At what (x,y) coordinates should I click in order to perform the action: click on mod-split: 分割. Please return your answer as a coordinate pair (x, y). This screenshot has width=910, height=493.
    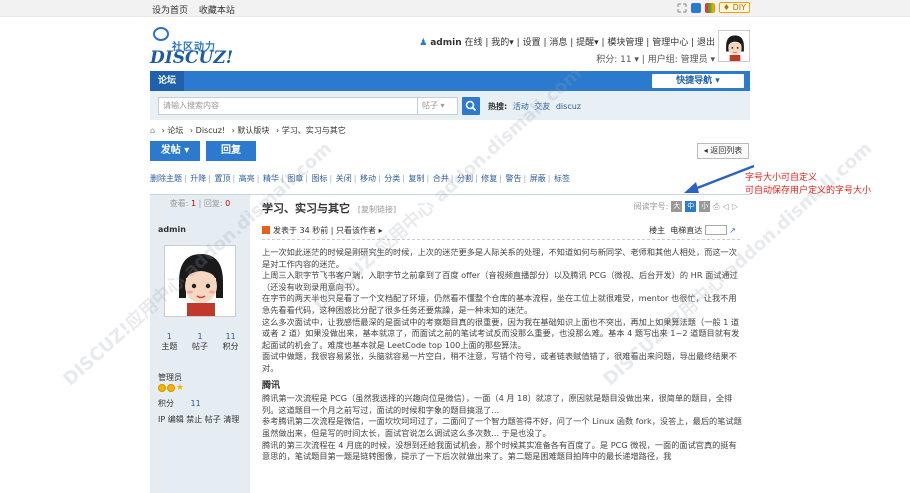
    Looking at the image, I should click on (465, 178).